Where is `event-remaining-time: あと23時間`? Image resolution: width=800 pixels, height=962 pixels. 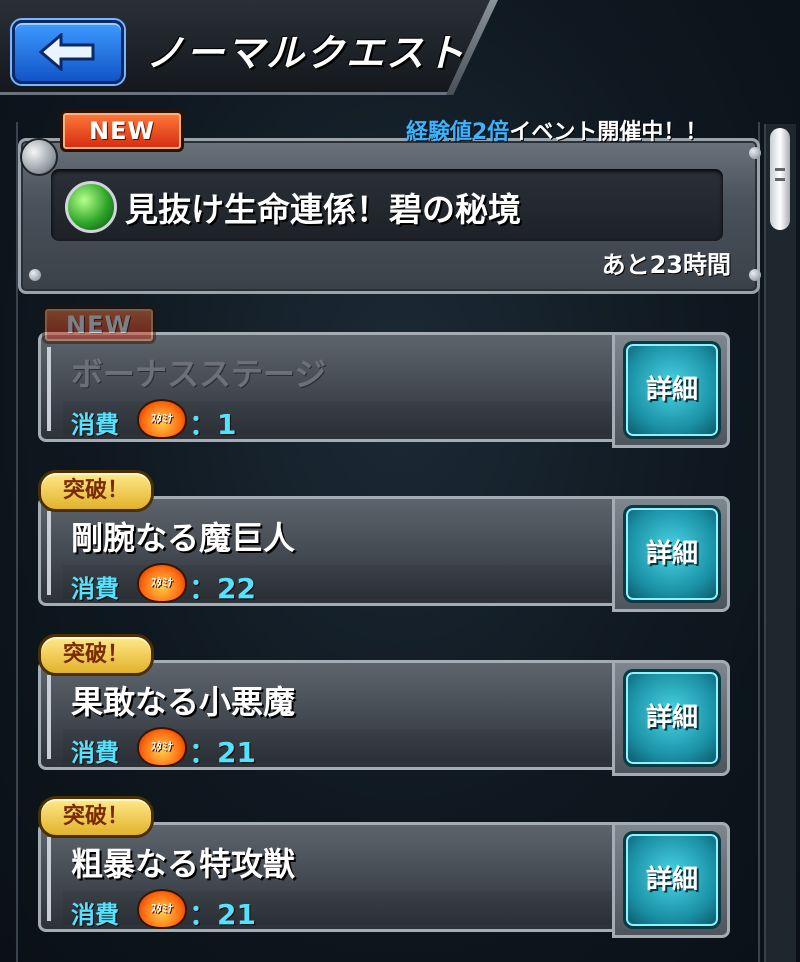 event-remaining-time: あと23時間 is located at coordinates (666, 265).